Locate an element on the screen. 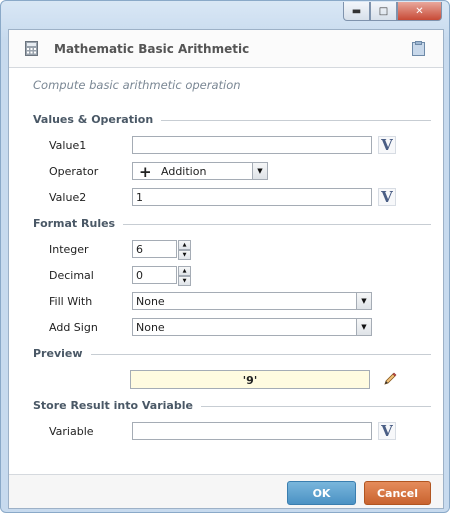  operator-select: + Addition ▼ is located at coordinates (200, 171).